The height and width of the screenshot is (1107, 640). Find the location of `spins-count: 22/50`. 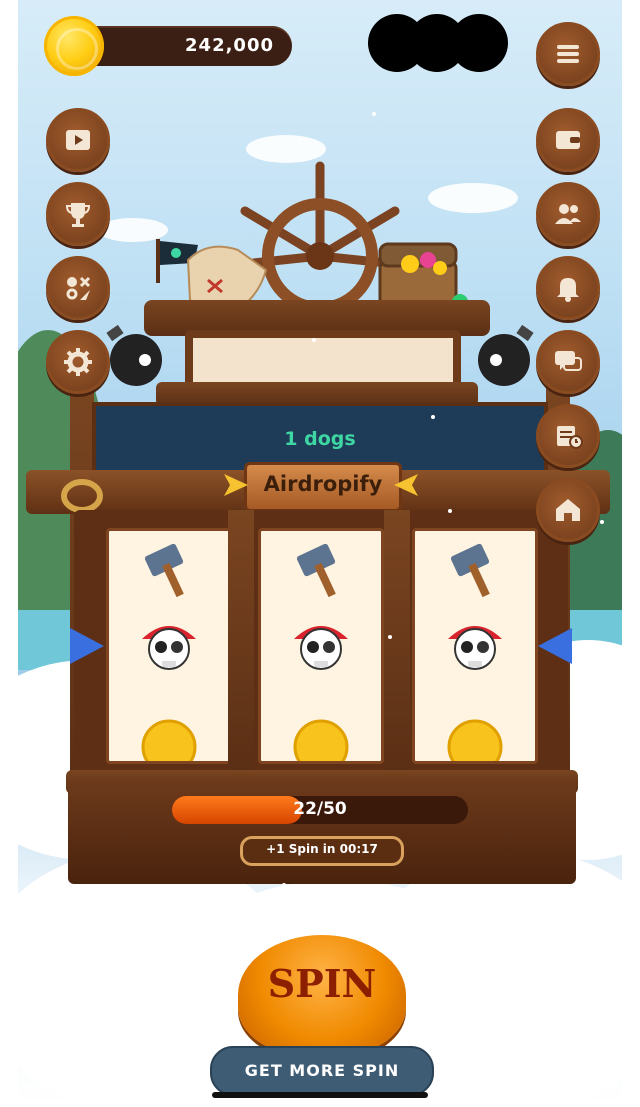

spins-count: 22/50 is located at coordinates (320, 809).